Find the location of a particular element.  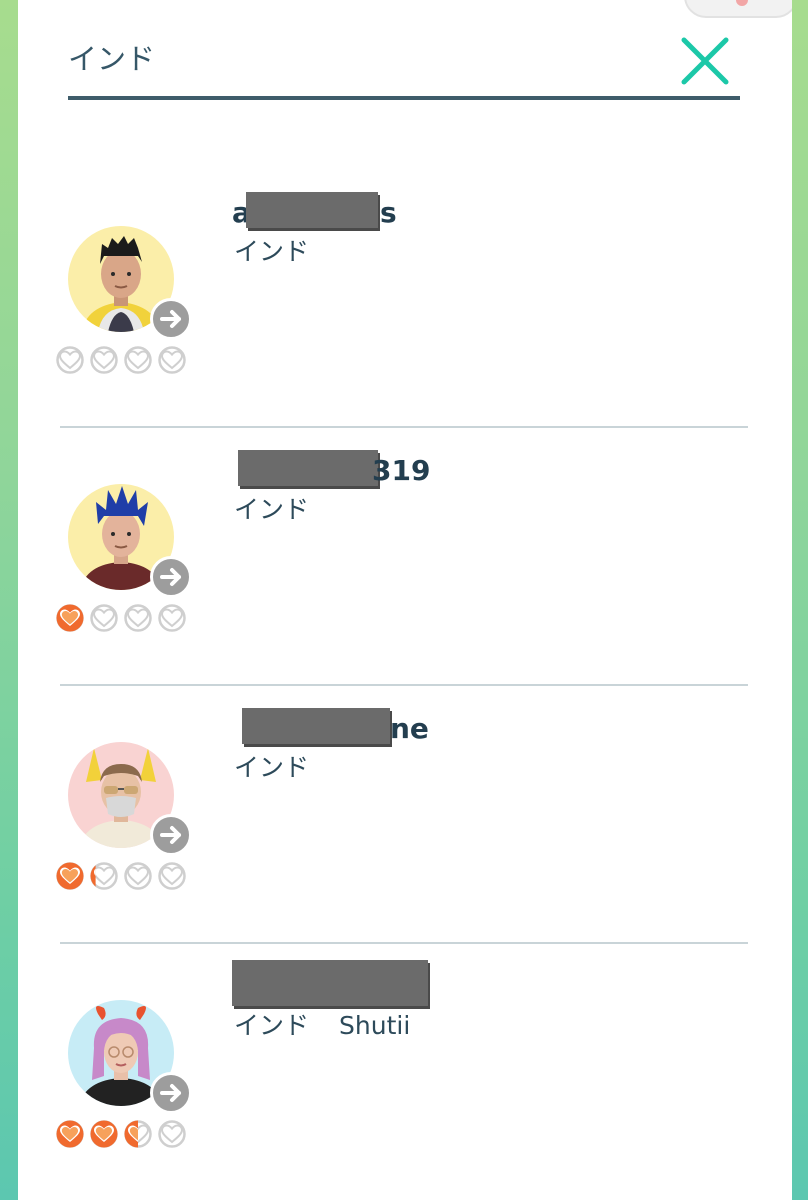

corner-notification-bubble is located at coordinates (738, 9).